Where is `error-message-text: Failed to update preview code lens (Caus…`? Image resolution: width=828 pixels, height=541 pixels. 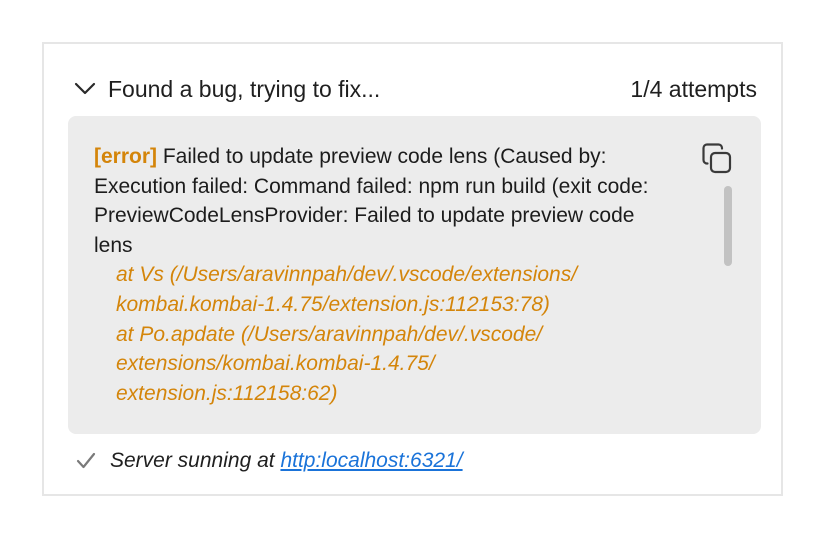
error-message-text: Failed to update preview code lens (Caus… is located at coordinates (384, 156).